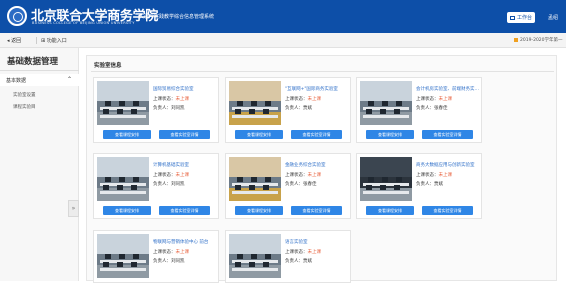 The width and height of the screenshot is (566, 283). I want to click on lab-card: 金融业务综合实验室 上课状态：未上课 负责人：张春佳 查看课程安排 查看实验室详情, so click(288, 186).